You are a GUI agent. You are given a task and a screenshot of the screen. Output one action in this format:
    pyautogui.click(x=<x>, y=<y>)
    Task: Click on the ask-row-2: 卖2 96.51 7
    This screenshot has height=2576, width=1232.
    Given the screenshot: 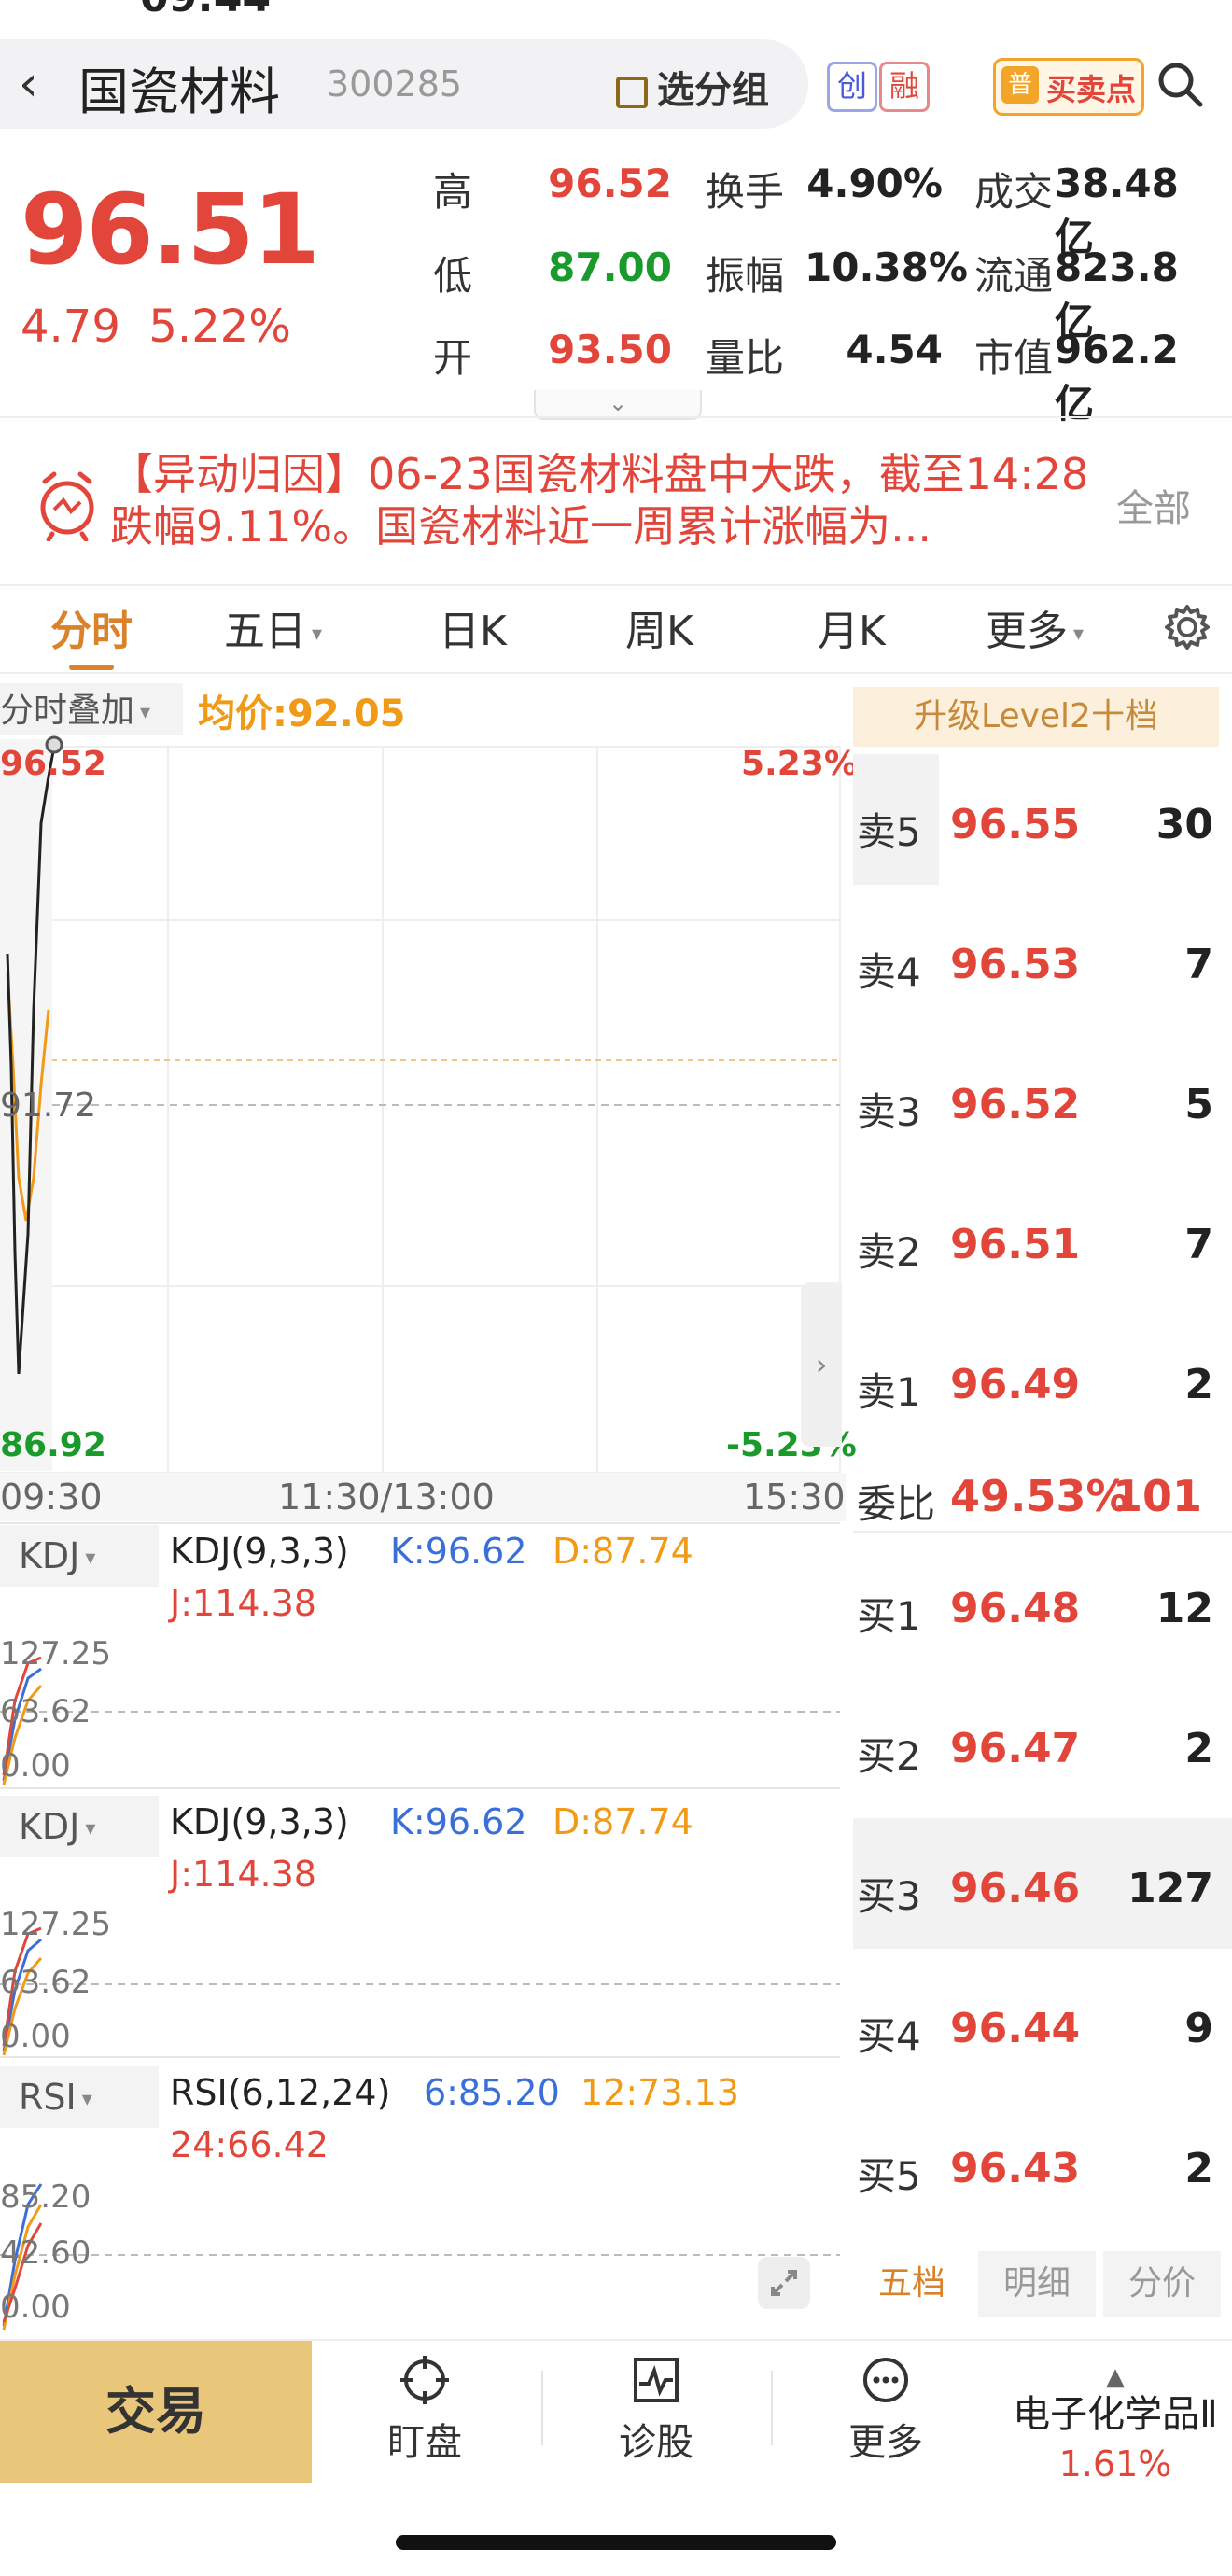 What is the action you would take?
    pyautogui.click(x=1042, y=1244)
    